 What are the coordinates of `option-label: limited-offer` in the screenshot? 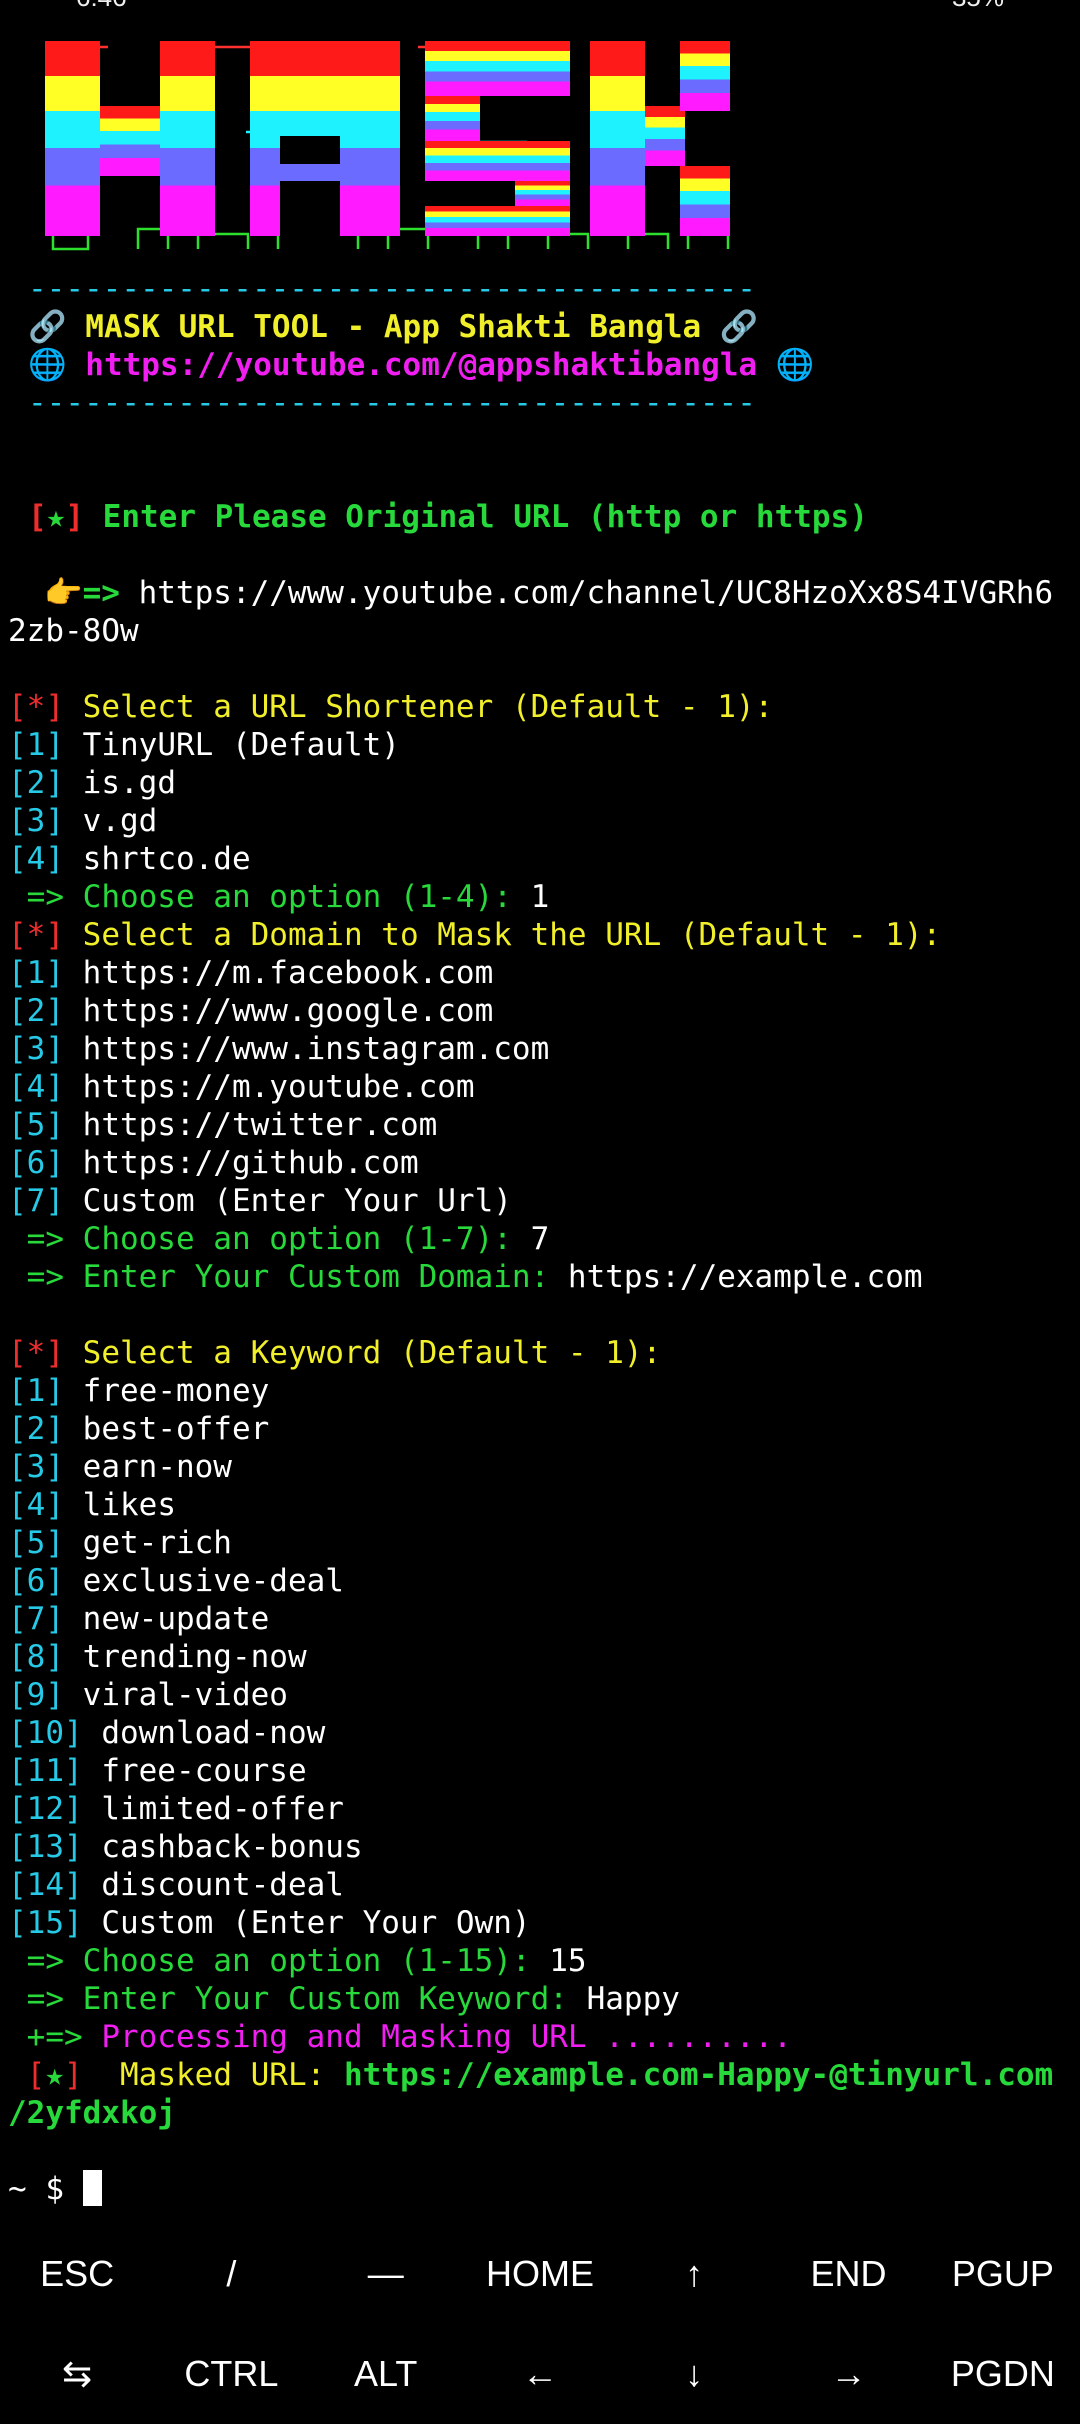 It's located at (213, 1809).